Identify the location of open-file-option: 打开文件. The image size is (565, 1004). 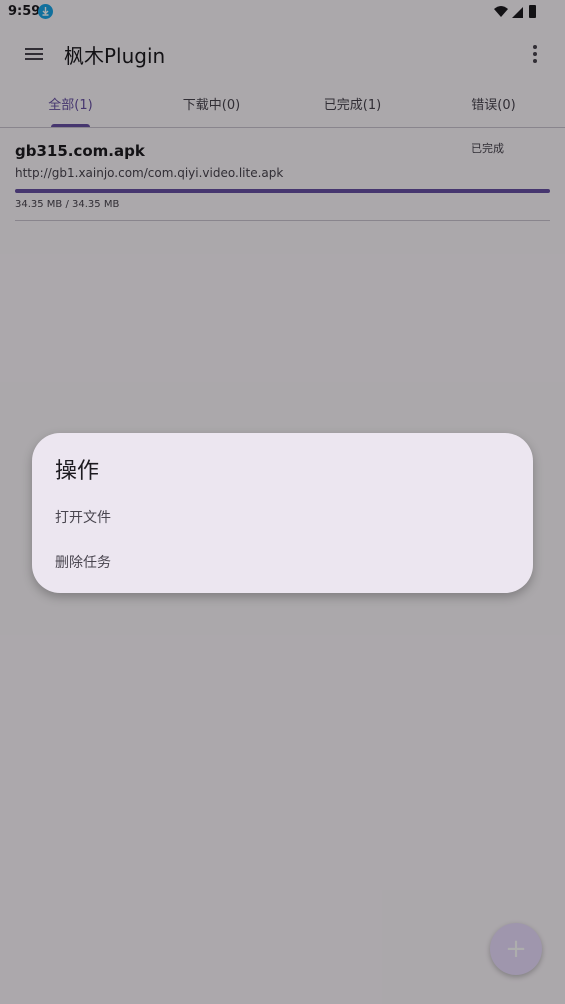
(282, 518).